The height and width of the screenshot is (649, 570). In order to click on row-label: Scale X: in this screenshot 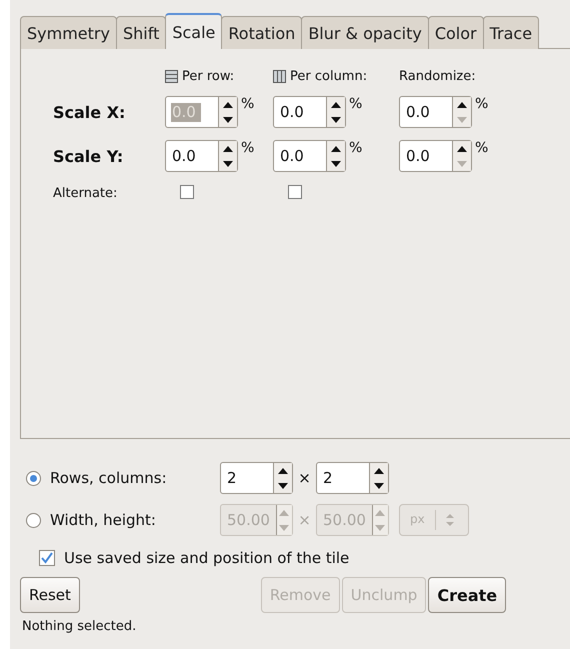, I will do `click(89, 112)`.